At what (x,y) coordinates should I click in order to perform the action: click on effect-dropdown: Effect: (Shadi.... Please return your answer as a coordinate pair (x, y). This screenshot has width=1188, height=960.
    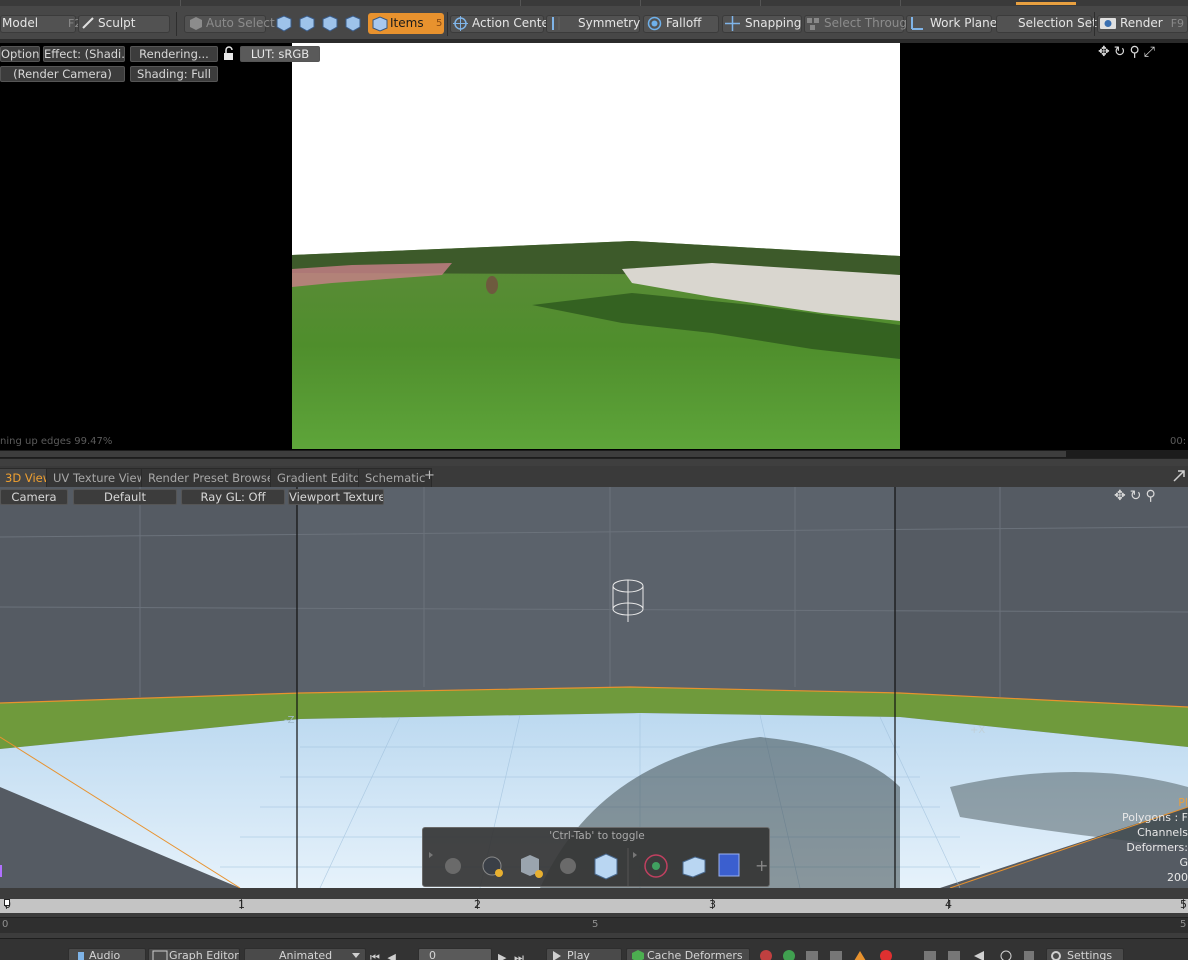
    Looking at the image, I should click on (84, 54).